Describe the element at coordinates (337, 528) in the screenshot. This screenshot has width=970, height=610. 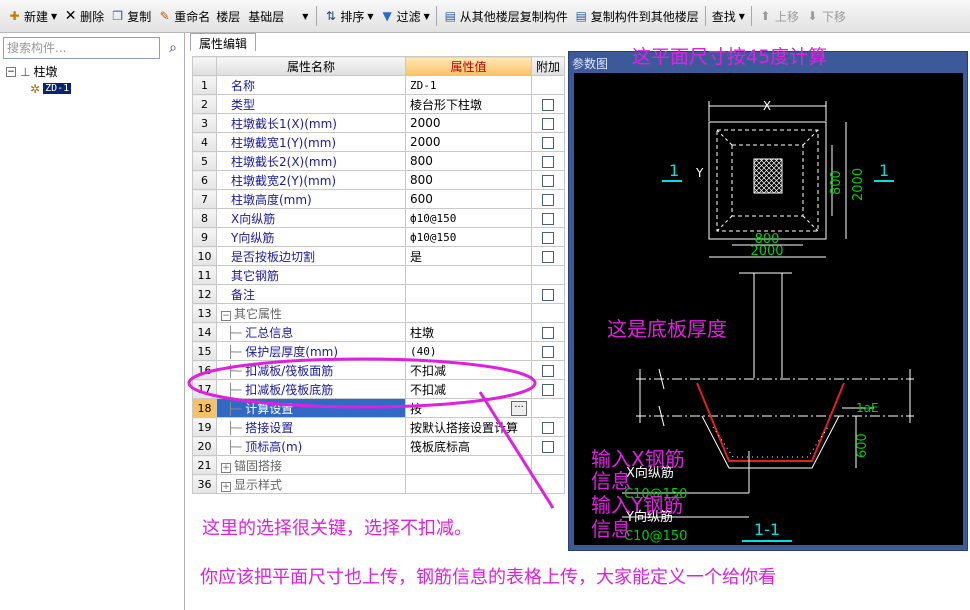
I see `annotation-choice: 这里的选择很关键，选择不扣减。` at that location.